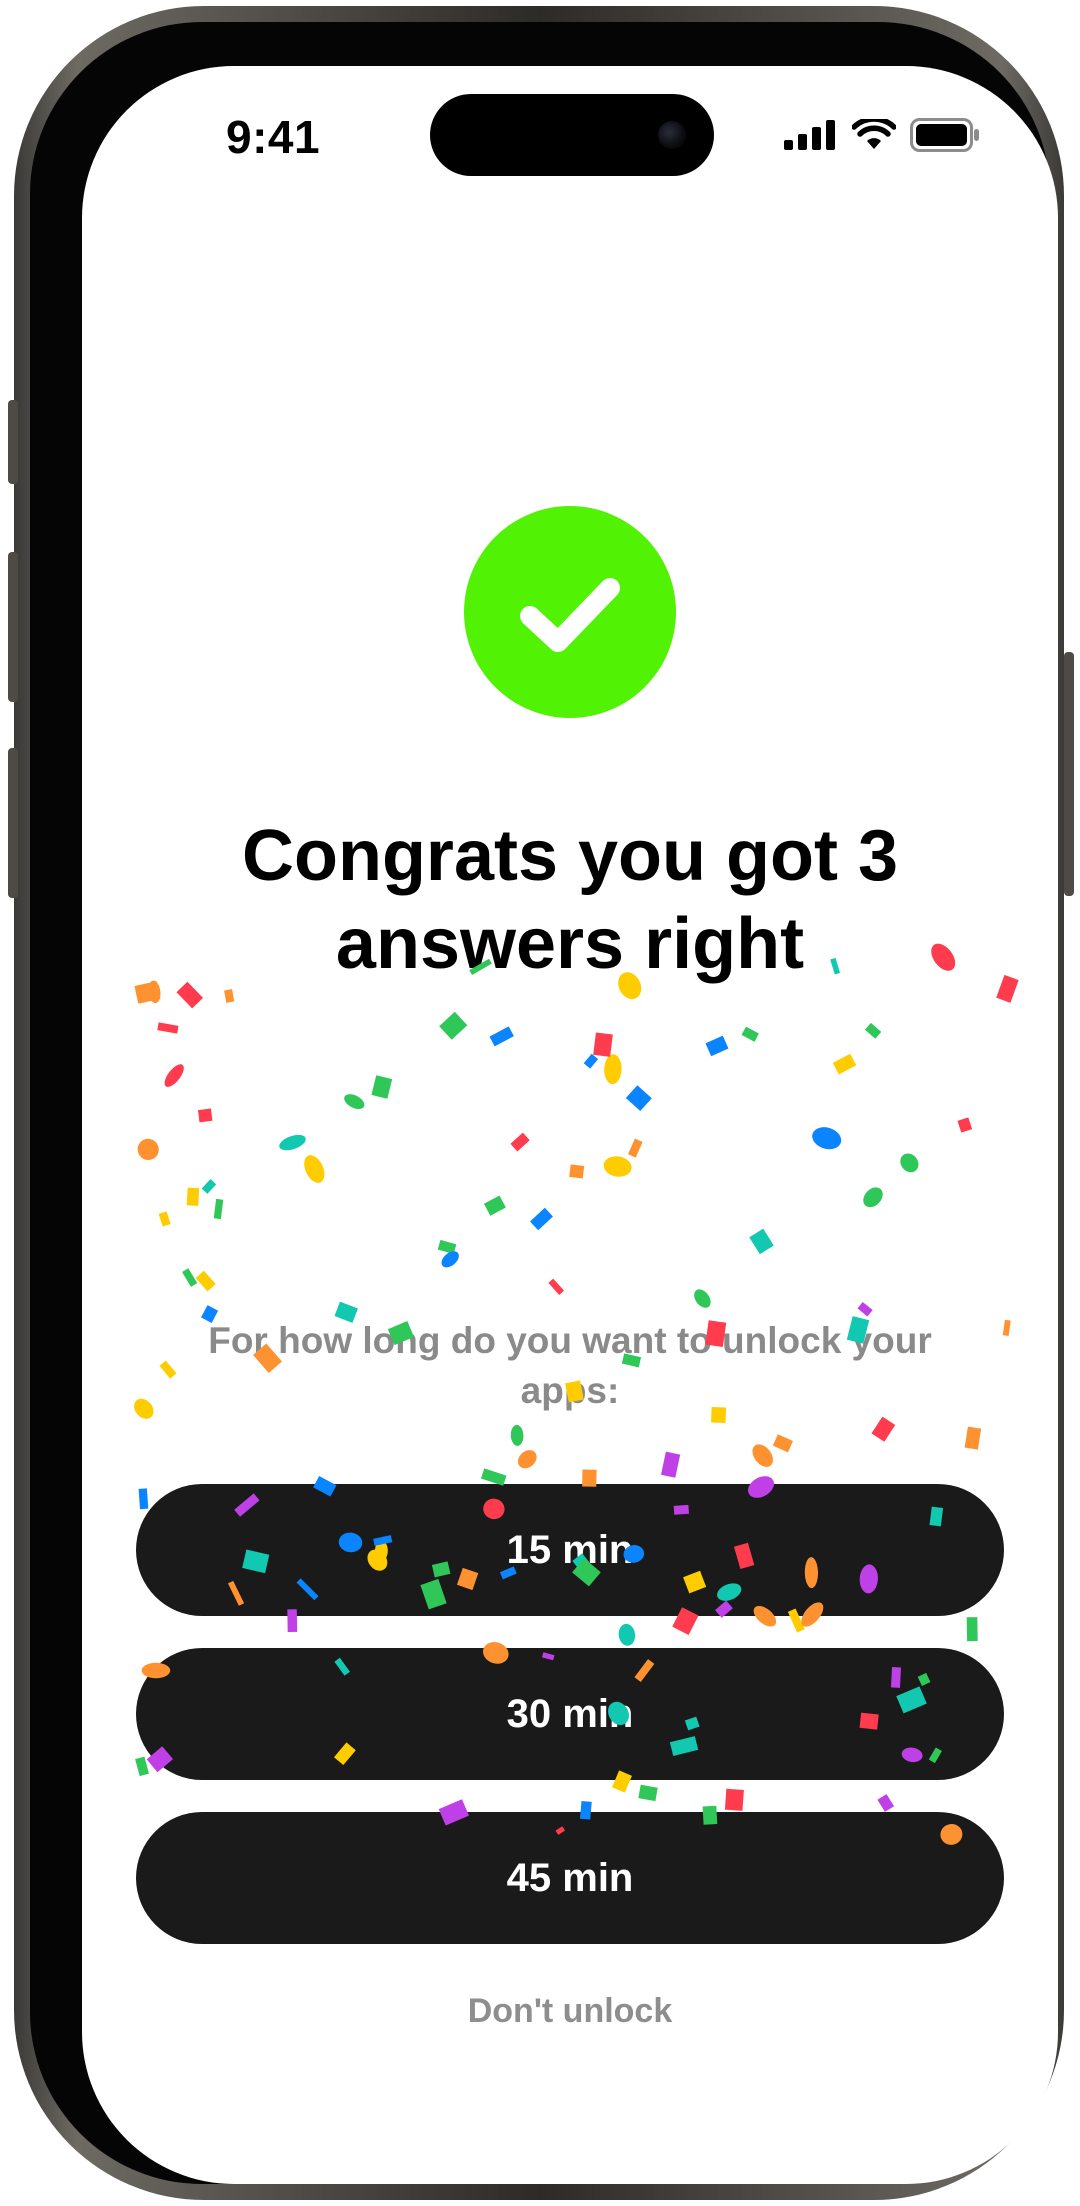 The image size is (1080, 2206). What do you see at coordinates (273, 137) in the screenshot?
I see `status-time: 9:41` at bounding box center [273, 137].